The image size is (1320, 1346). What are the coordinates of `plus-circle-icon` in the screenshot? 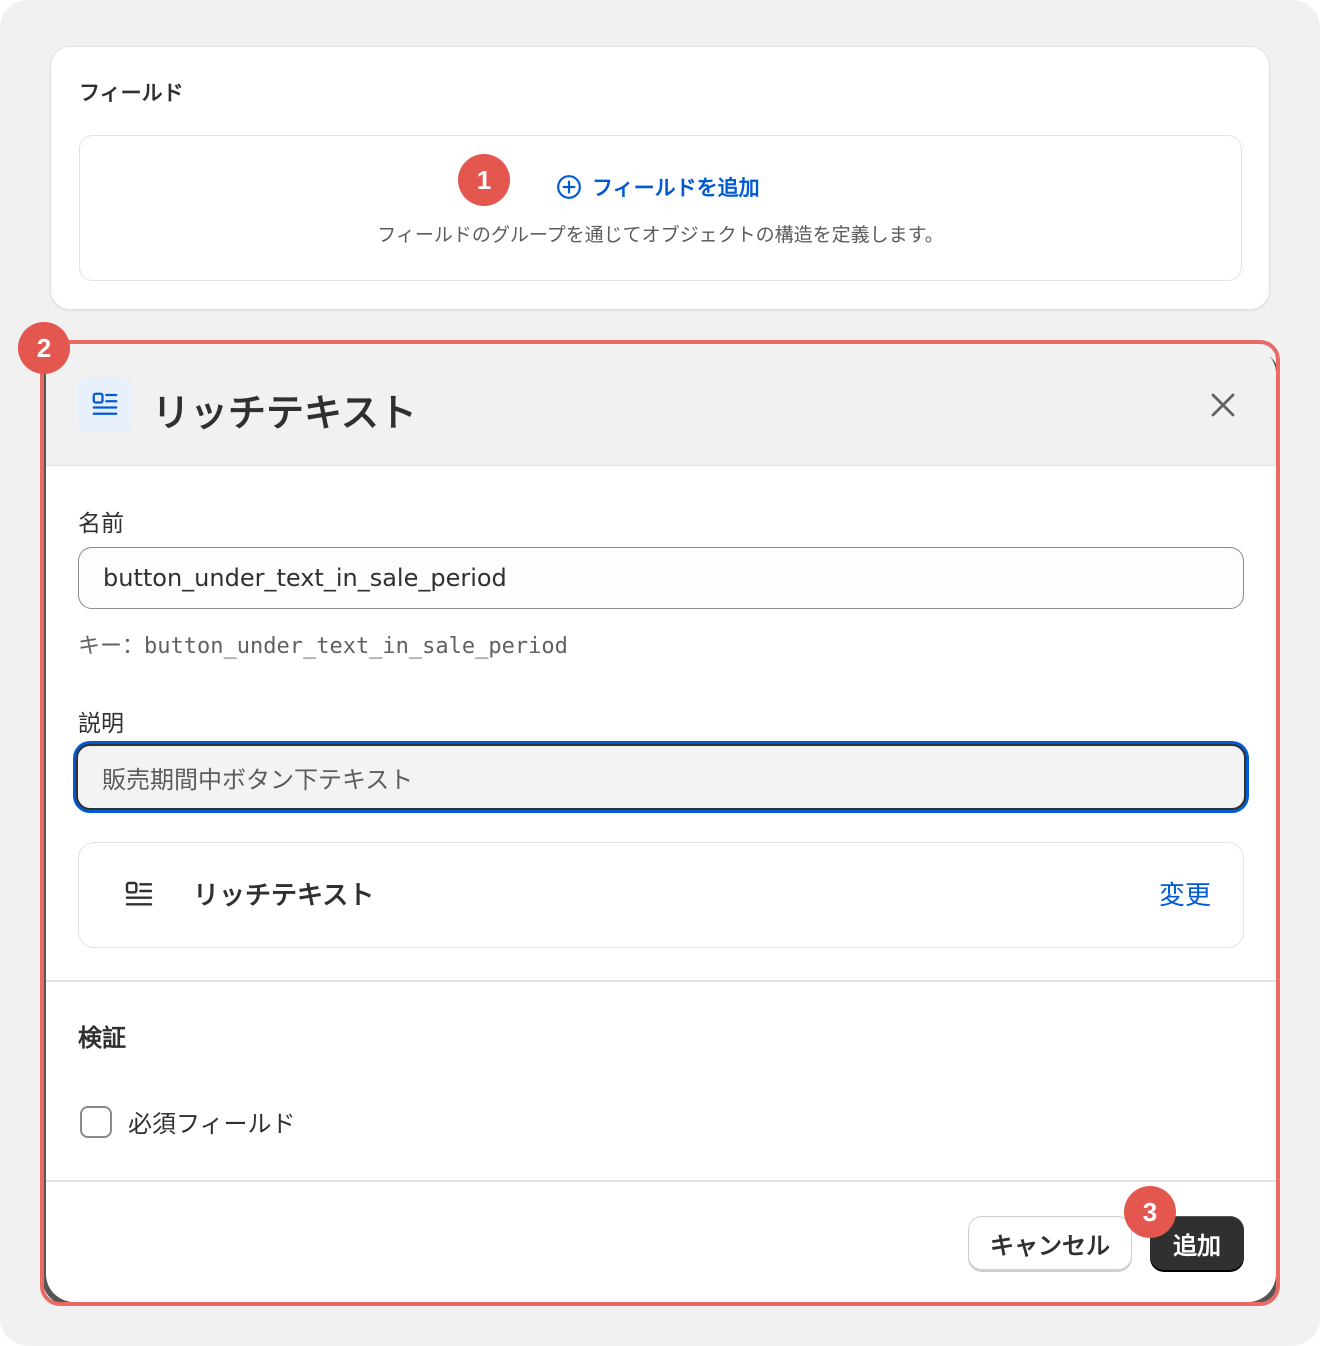 It's located at (569, 187).